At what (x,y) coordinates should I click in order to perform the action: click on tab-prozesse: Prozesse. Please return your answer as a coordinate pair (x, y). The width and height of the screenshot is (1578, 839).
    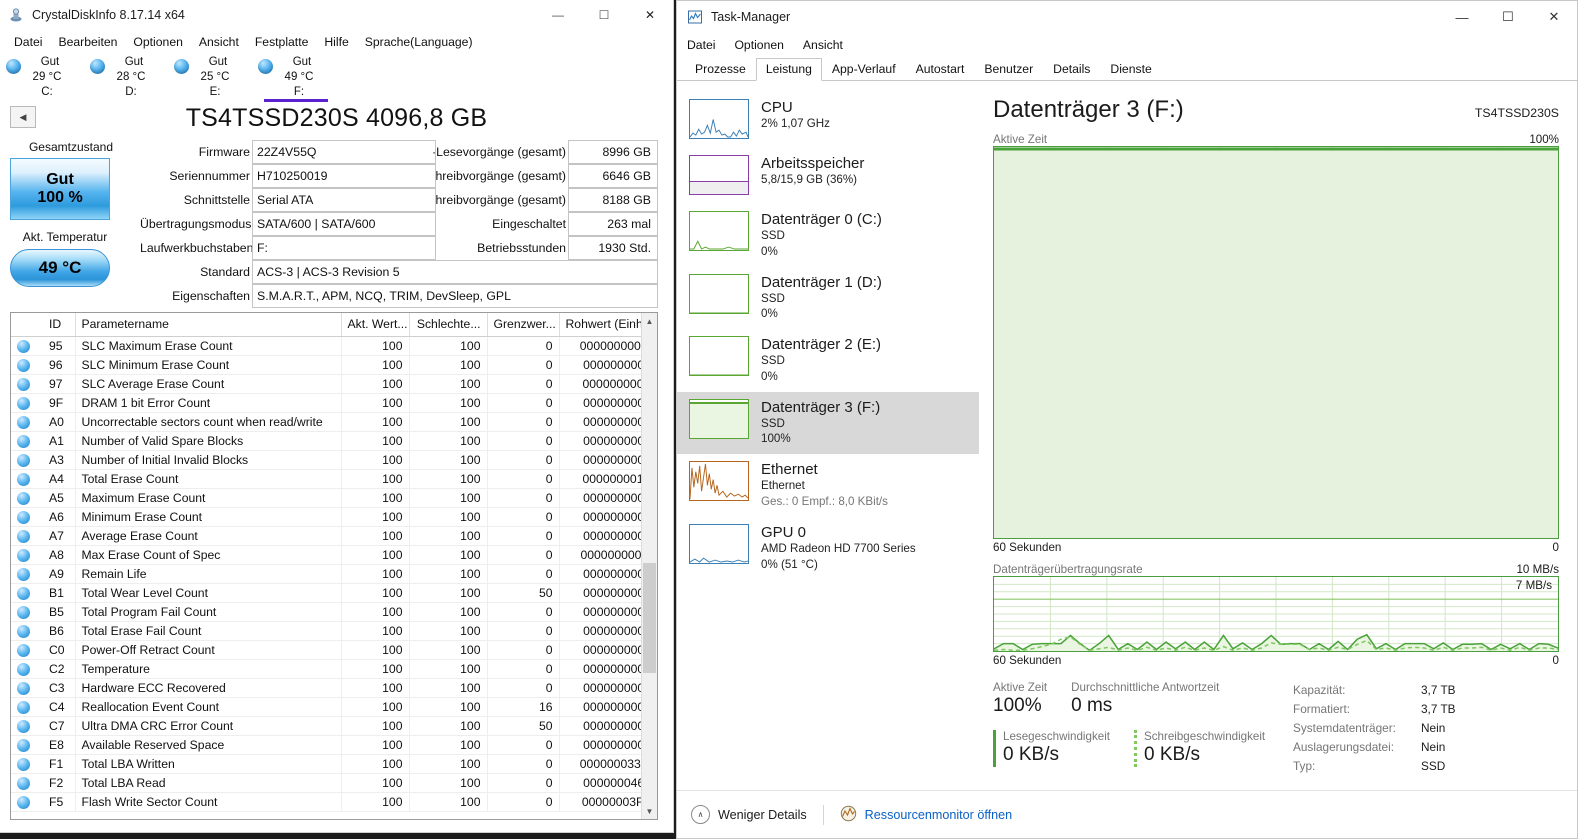
    Looking at the image, I should click on (720, 69).